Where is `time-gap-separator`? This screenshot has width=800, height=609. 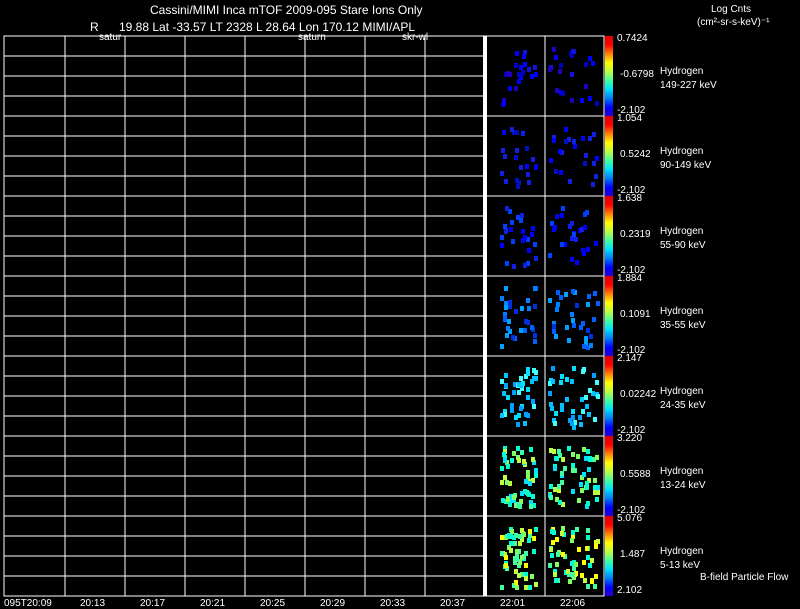
time-gap-separator is located at coordinates (485, 316).